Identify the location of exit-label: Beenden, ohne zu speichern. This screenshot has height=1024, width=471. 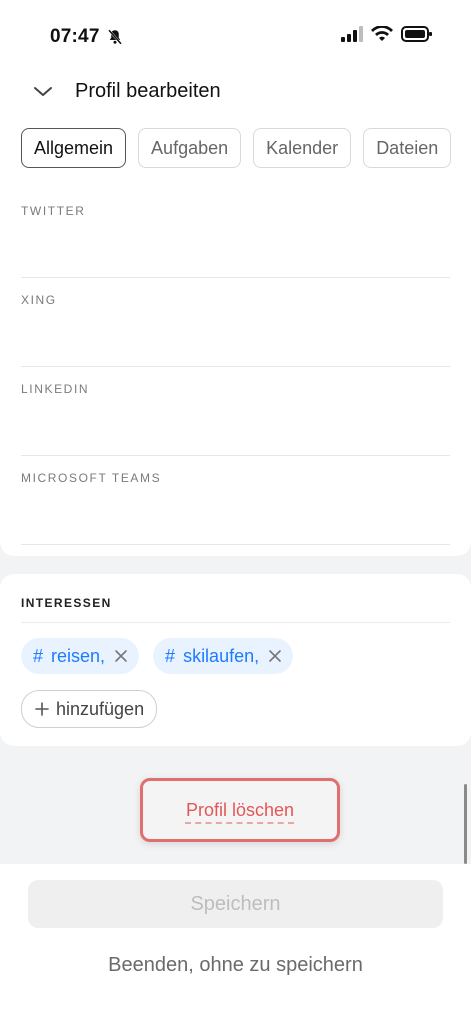
(235, 965).